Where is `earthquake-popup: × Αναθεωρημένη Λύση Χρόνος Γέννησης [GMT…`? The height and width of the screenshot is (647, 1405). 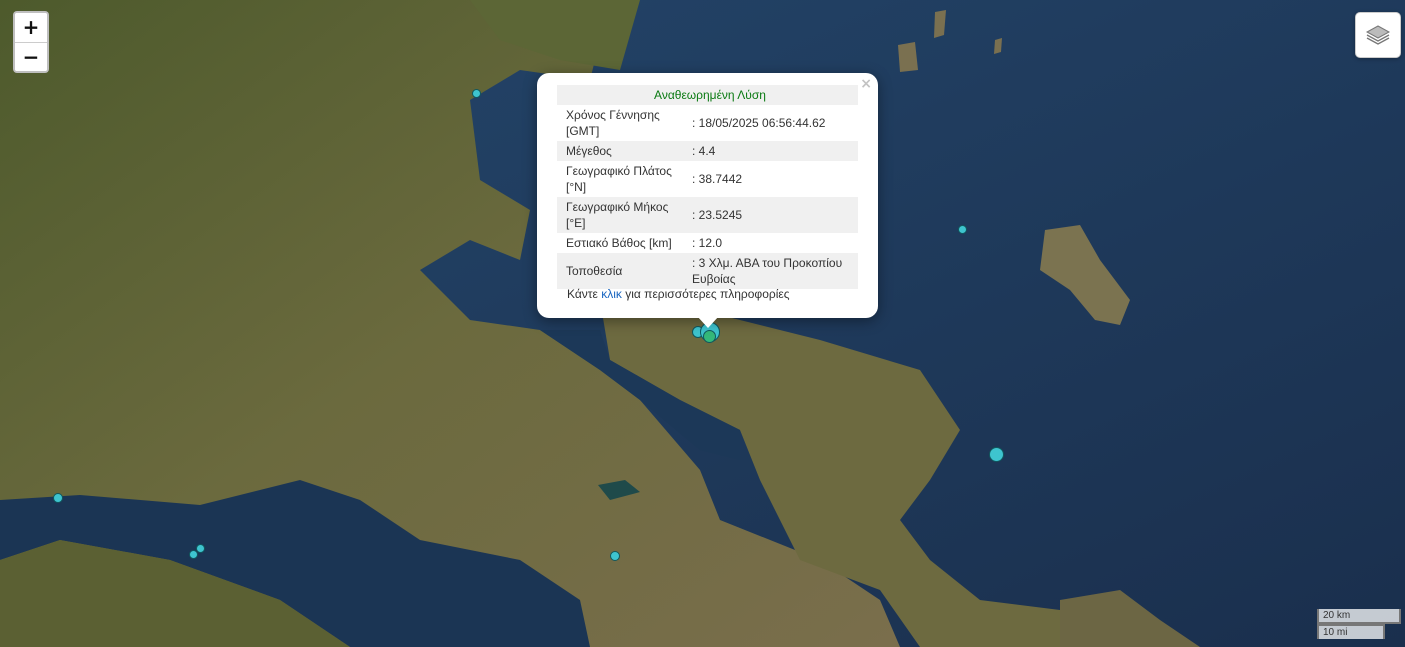
earthquake-popup: × Αναθεωρημένη Λύση Χρόνος Γέννησης [GMT… is located at coordinates (707, 200).